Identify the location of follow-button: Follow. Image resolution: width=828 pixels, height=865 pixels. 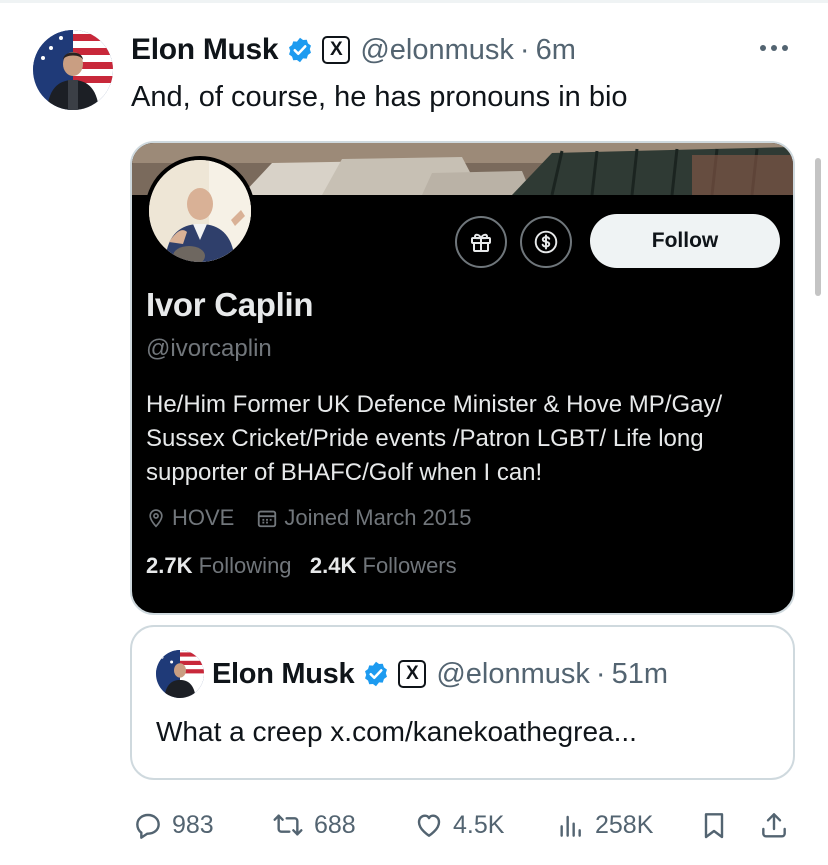
(685, 241).